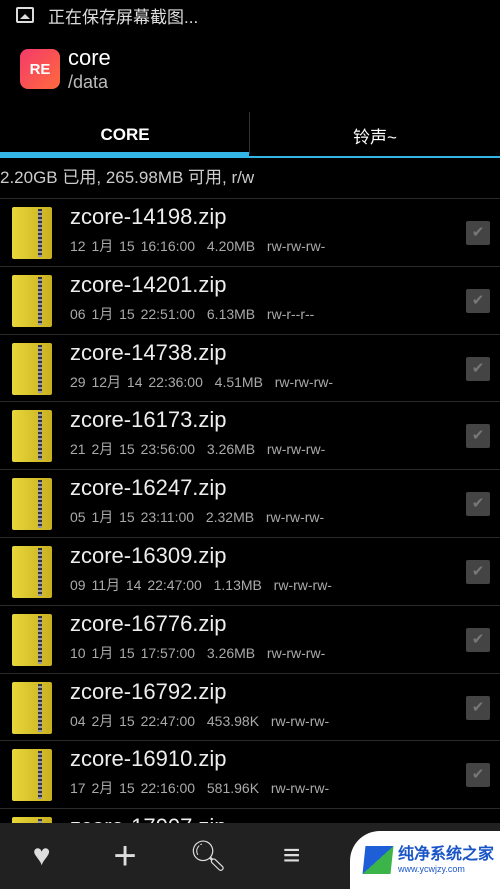 The height and width of the screenshot is (889, 500). Describe the element at coordinates (25, 15) in the screenshot. I see `image-icon` at that location.